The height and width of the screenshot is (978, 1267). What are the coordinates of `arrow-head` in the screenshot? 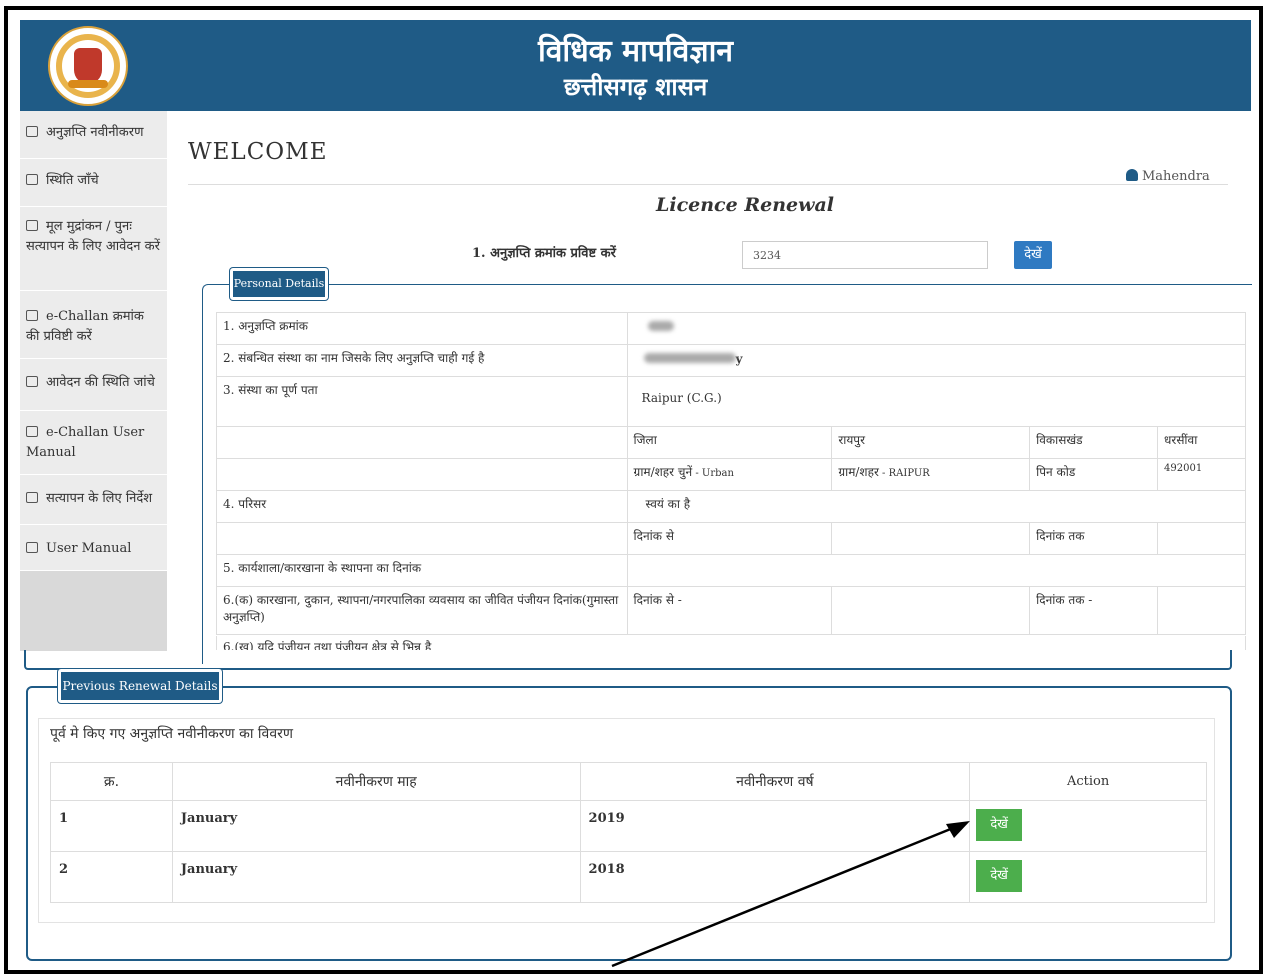 It's located at (958, 829).